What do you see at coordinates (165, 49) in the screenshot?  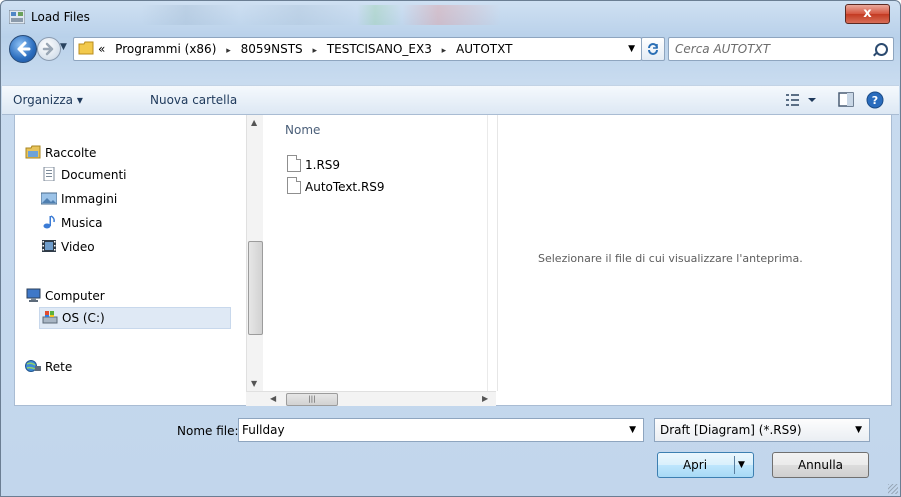 I see `breadcrumb-programmi: Programmi (x86)` at bounding box center [165, 49].